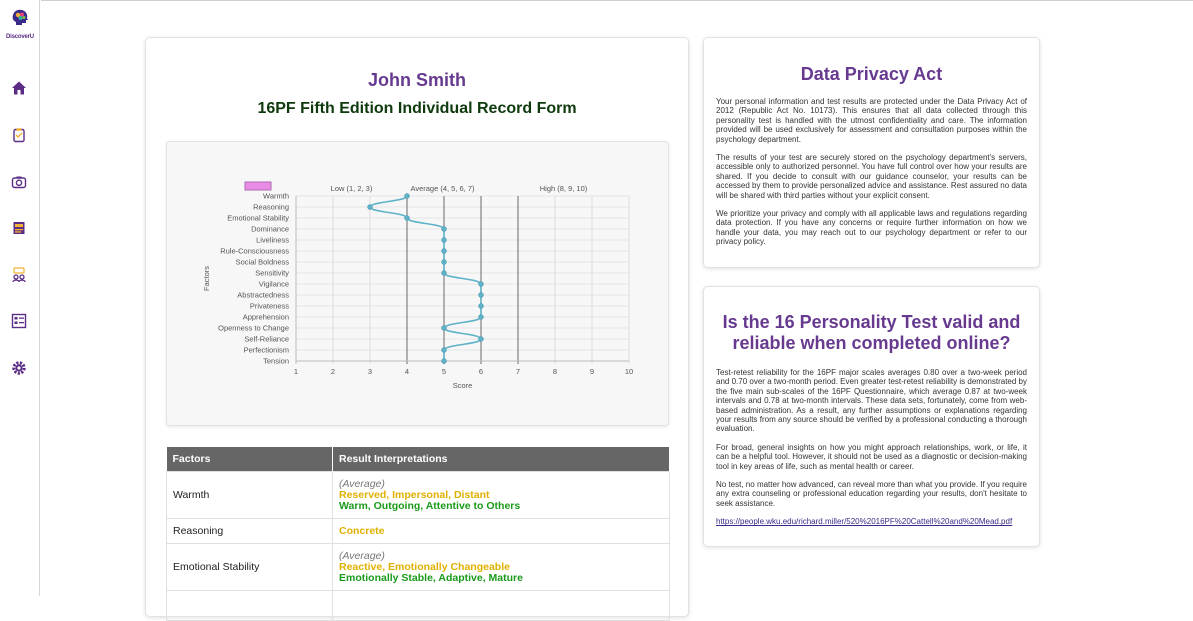  What do you see at coordinates (249, 459) in the screenshot?
I see `col-header-factors: Factors` at bounding box center [249, 459].